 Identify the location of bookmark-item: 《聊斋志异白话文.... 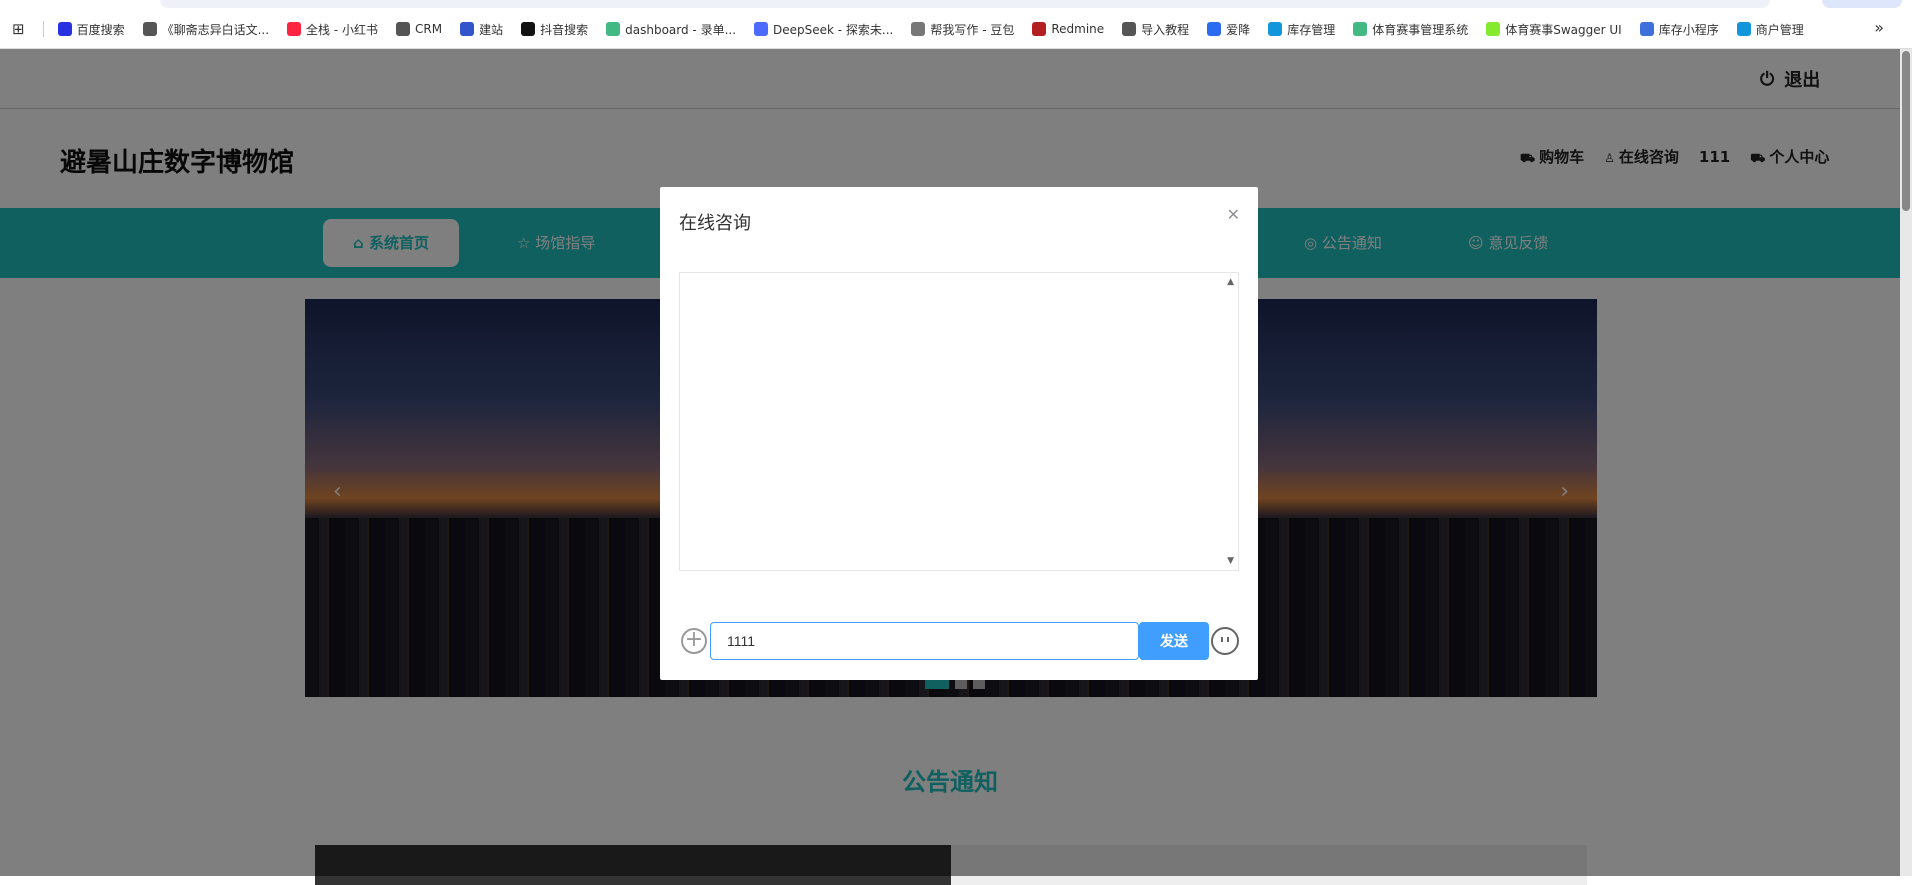
(206, 29).